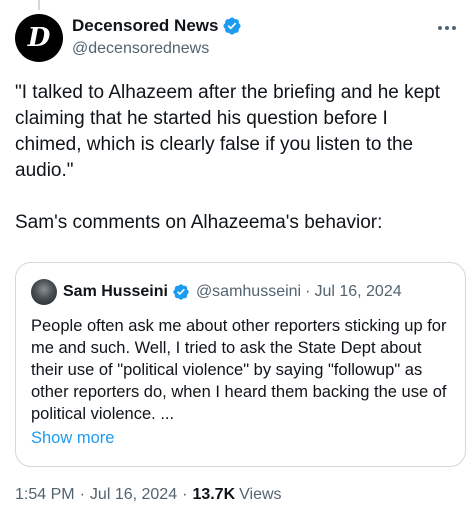  I want to click on thread-connector-line, so click(39, 5).